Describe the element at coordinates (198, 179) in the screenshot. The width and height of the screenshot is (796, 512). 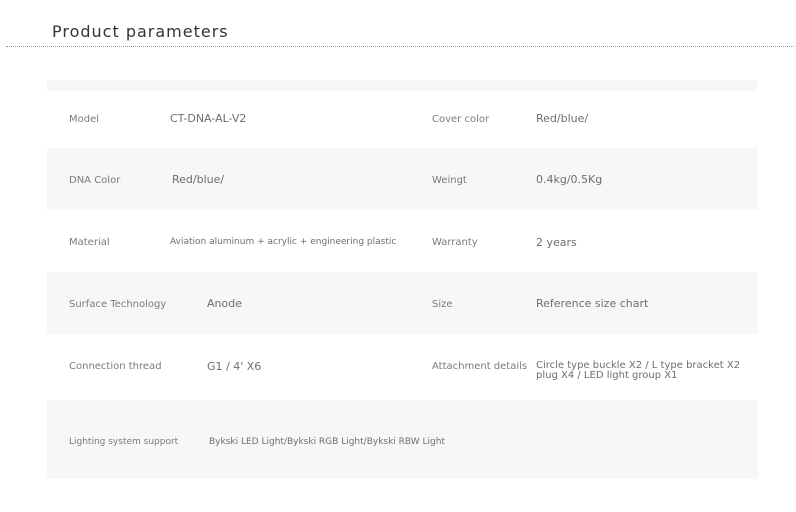
I see `dna-color-value: Red/blue/` at that location.